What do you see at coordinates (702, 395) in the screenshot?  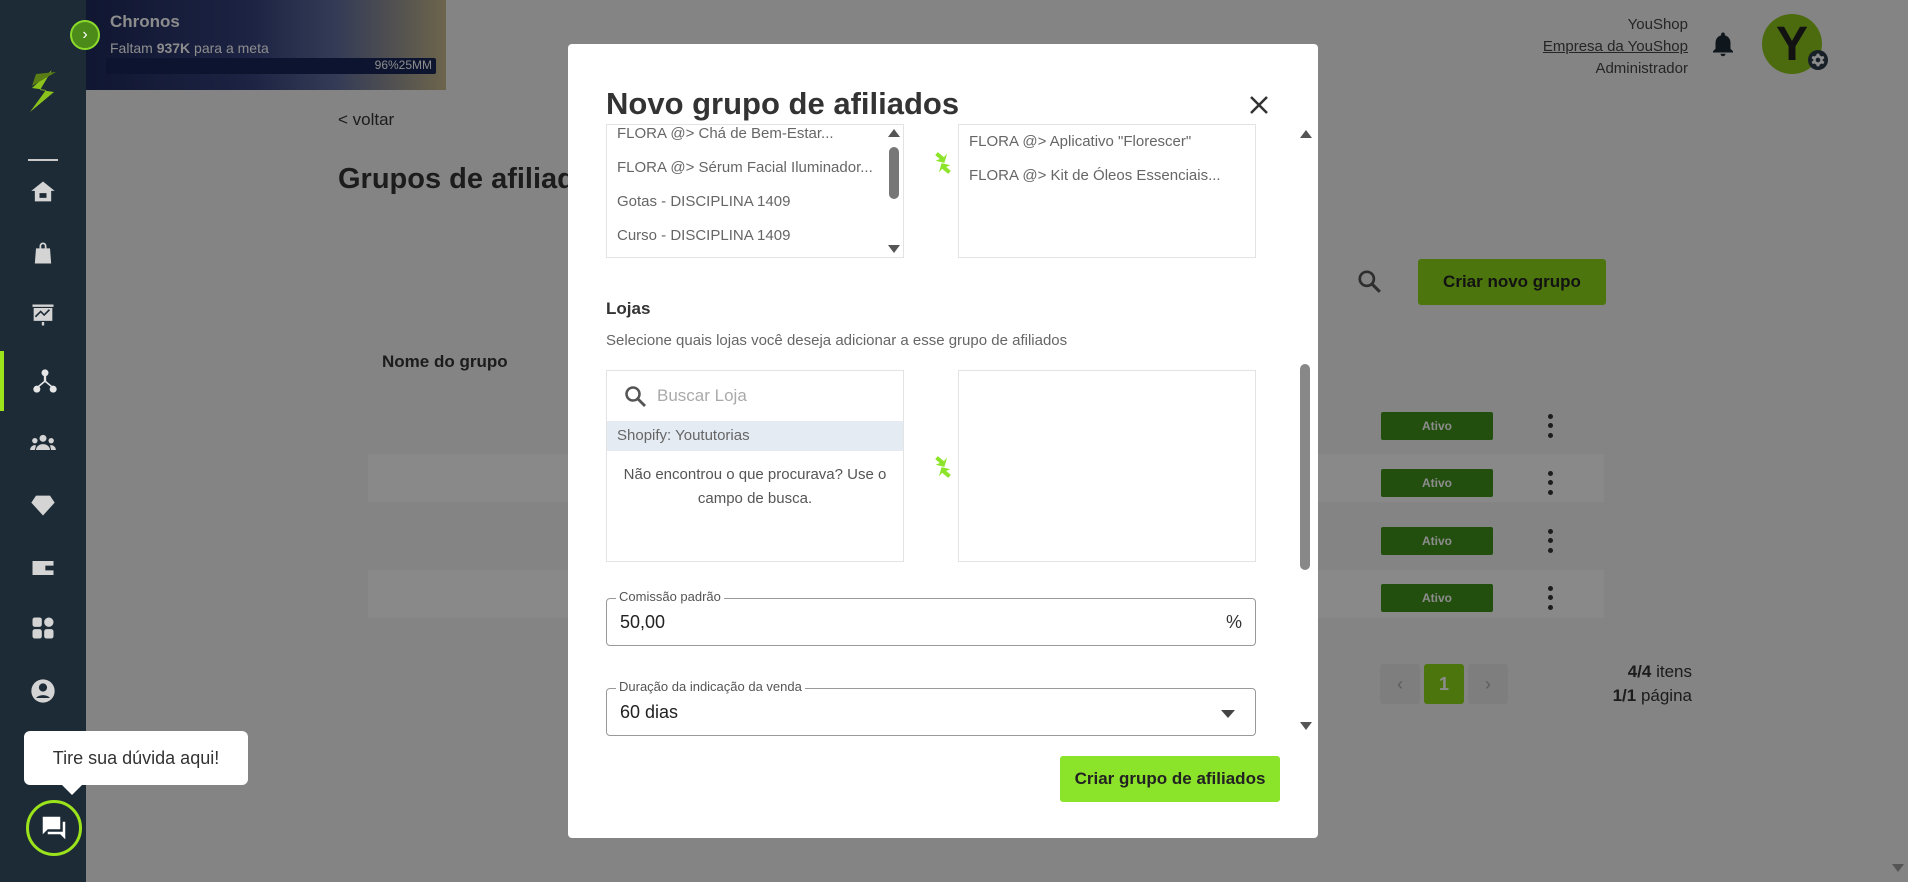 I see `store-search-placeholder: Buscar Loja` at bounding box center [702, 395].